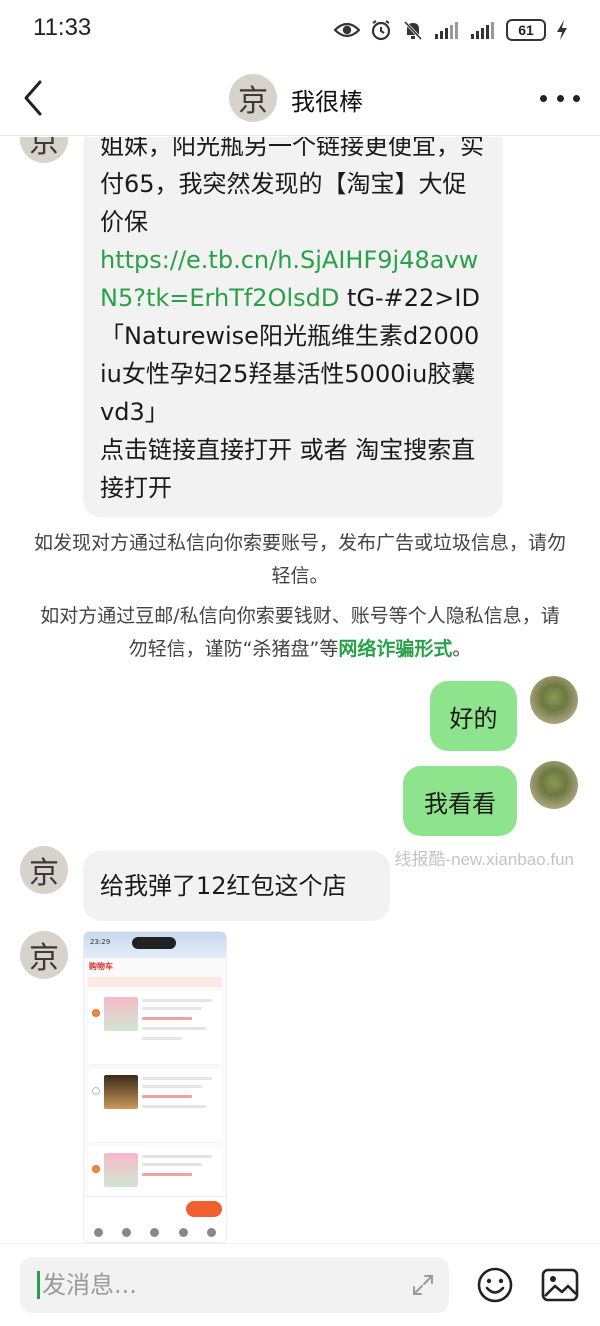 The image size is (600, 1326). What do you see at coordinates (288, 469) in the screenshot?
I see `message-action: 点击链接直接打开 或者 淘宝搜索直接打开` at bounding box center [288, 469].